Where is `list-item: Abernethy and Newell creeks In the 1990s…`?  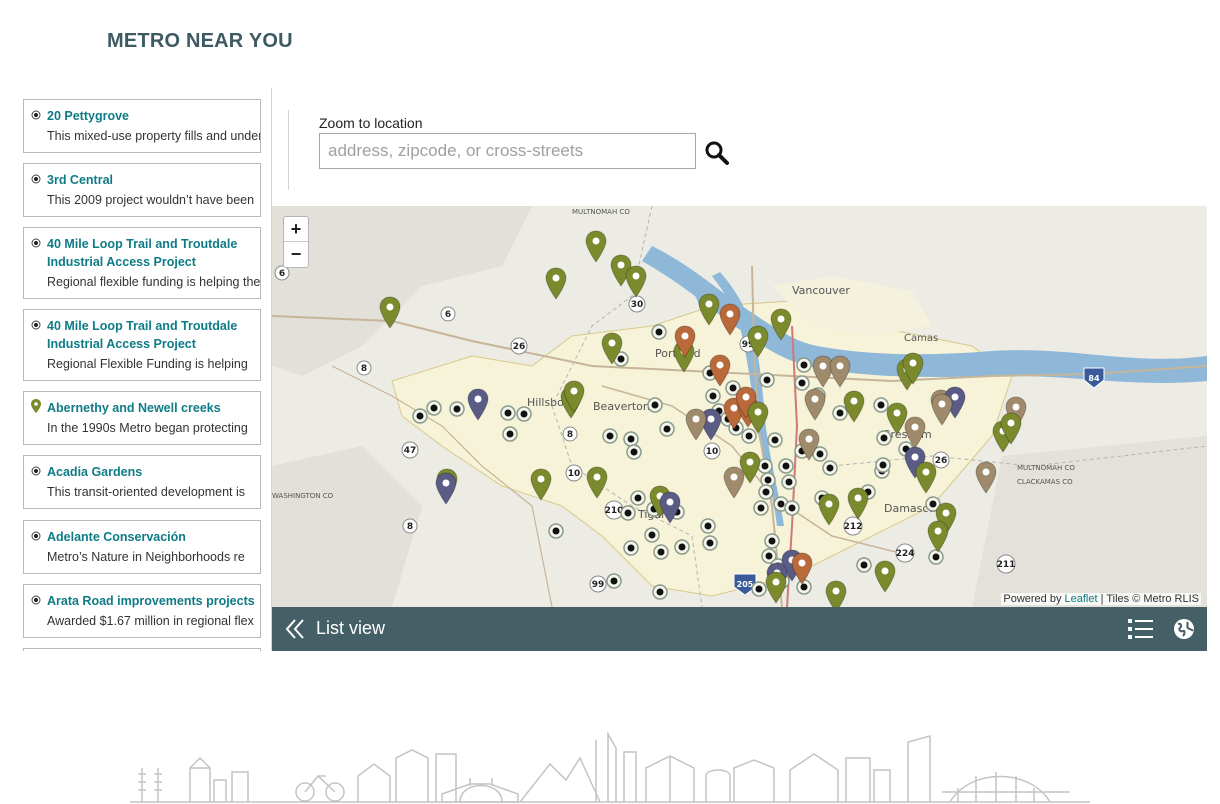 list-item: Abernethy and Newell creeks In the 1990s… is located at coordinates (142, 418).